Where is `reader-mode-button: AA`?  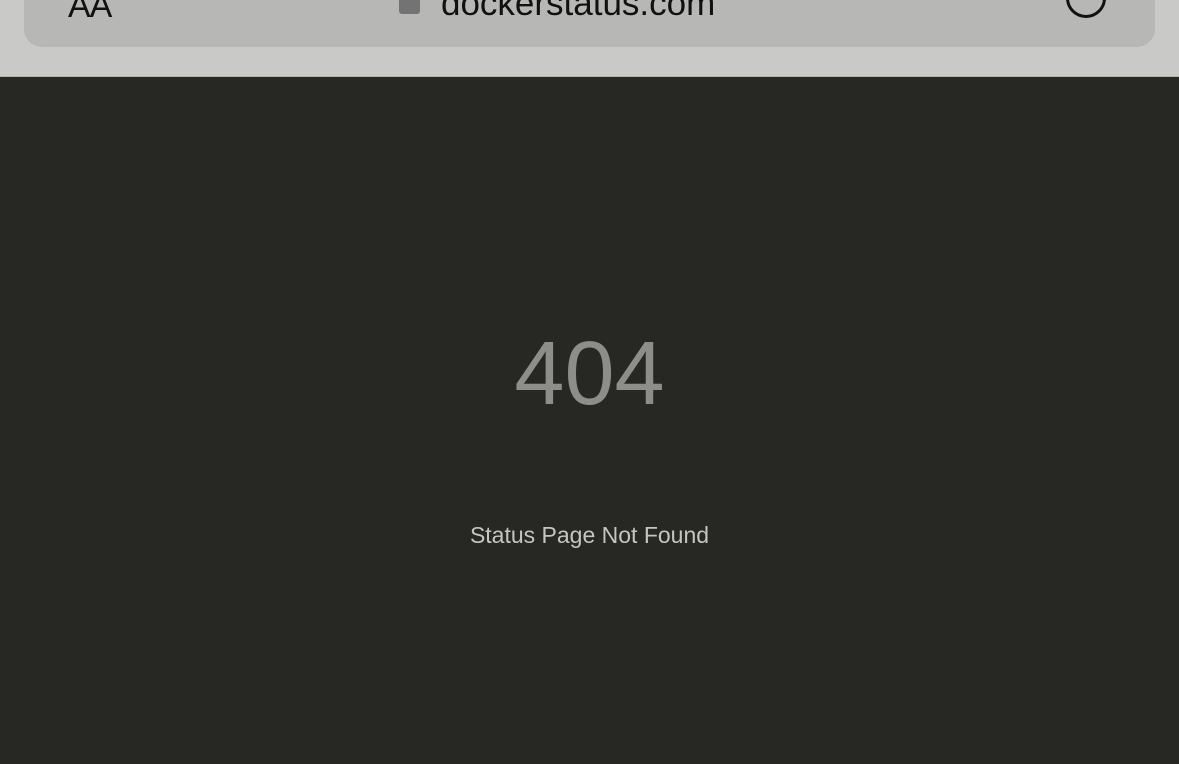
reader-mode-button: AA is located at coordinates (90, 13).